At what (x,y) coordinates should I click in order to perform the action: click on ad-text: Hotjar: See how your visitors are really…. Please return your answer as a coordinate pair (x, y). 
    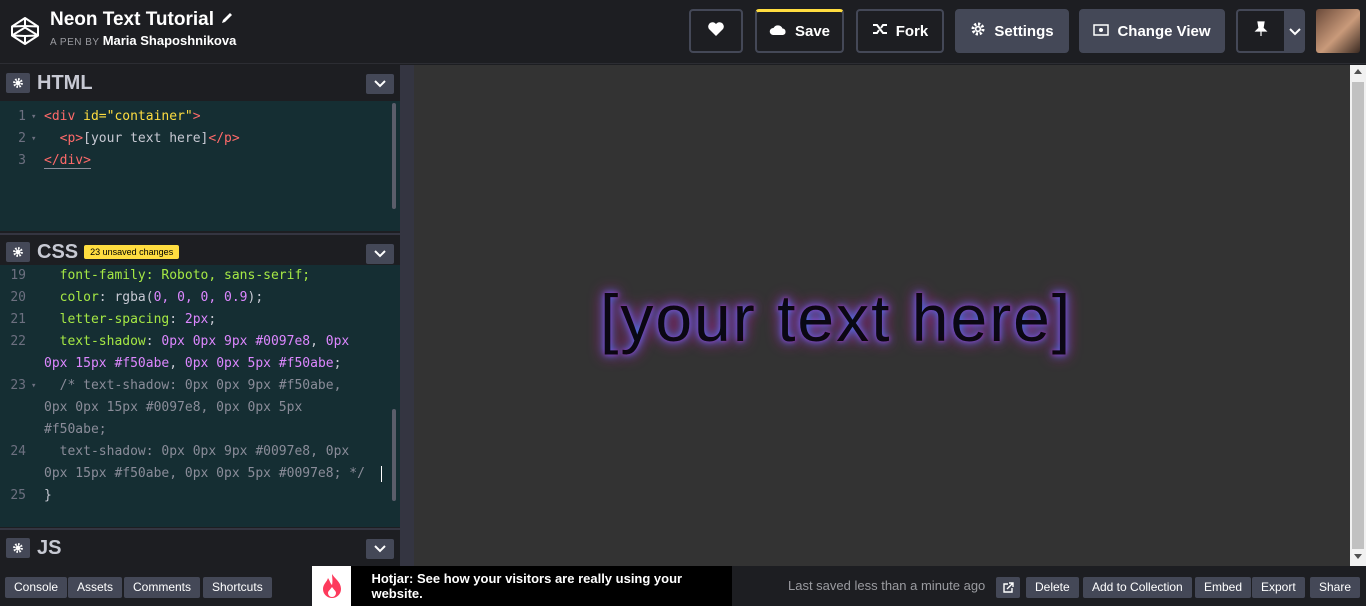
    Looking at the image, I should click on (527, 586).